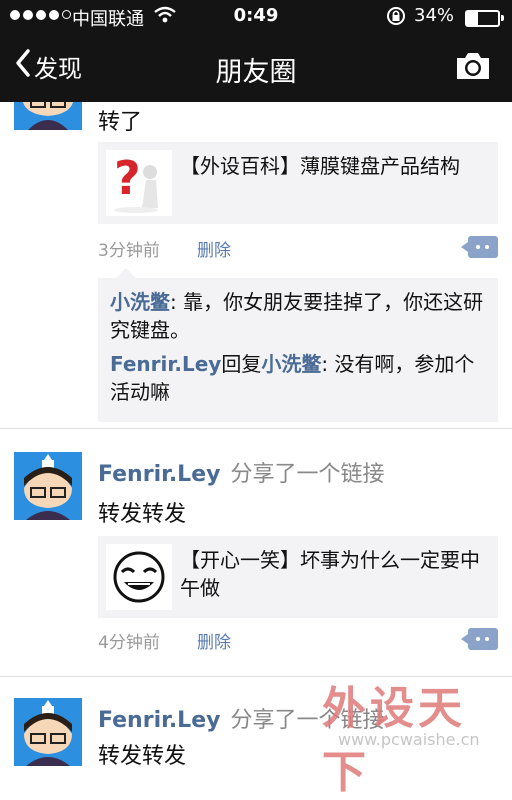  What do you see at coordinates (434, 15) in the screenshot?
I see `battery-percent: 34%` at bounding box center [434, 15].